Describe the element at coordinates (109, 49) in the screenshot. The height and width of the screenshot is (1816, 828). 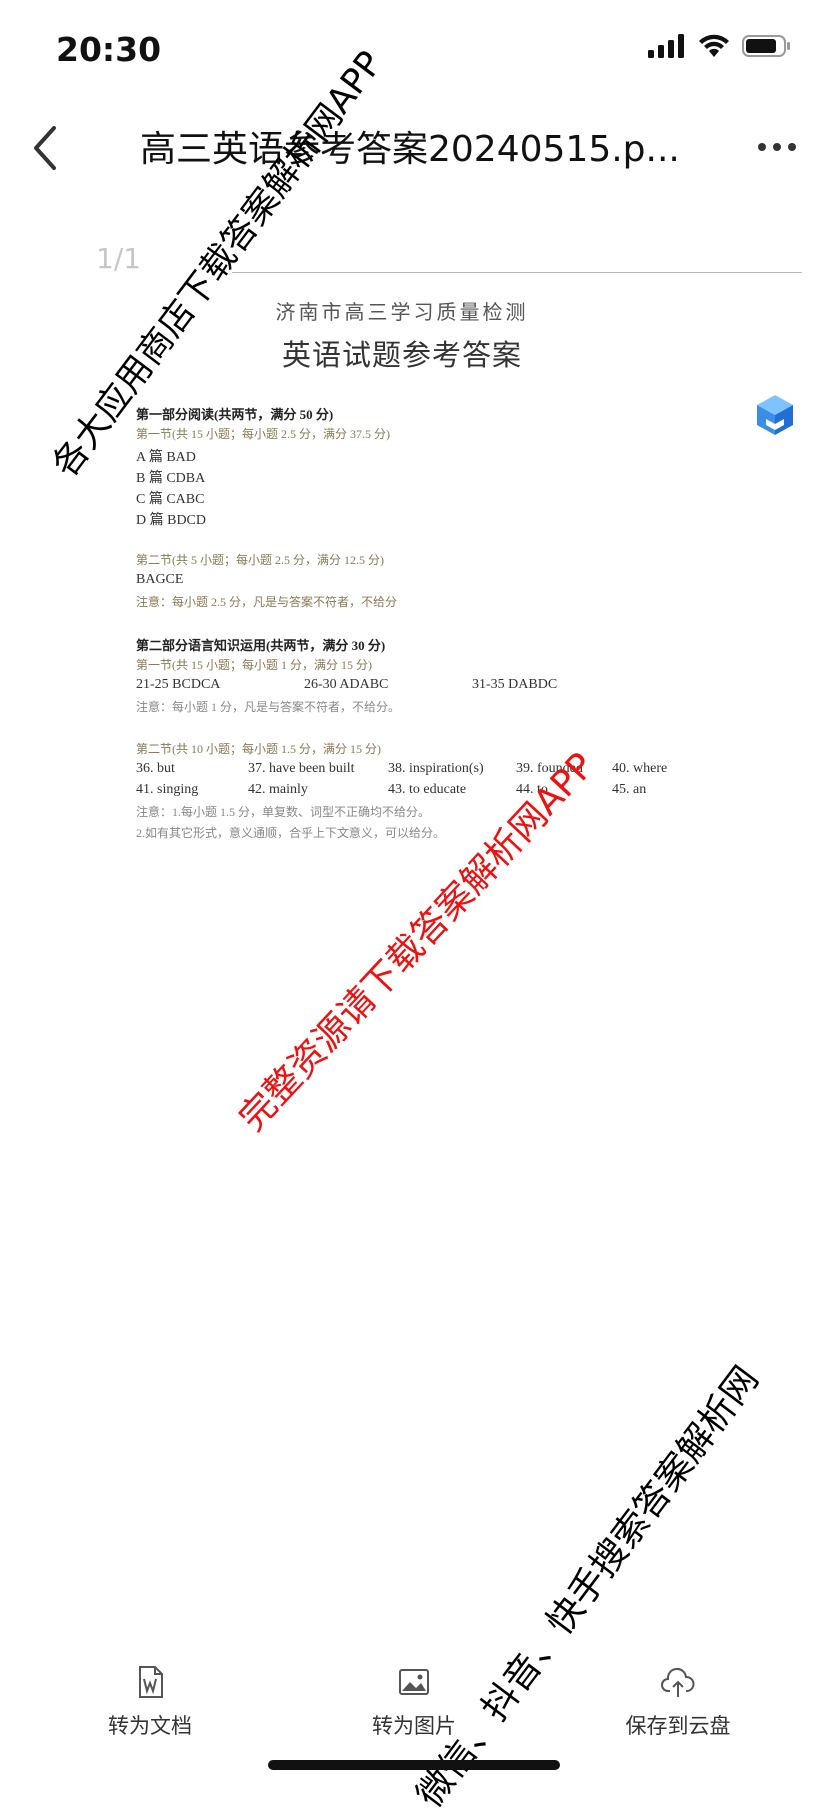
I see `status-time: 20:30` at that location.